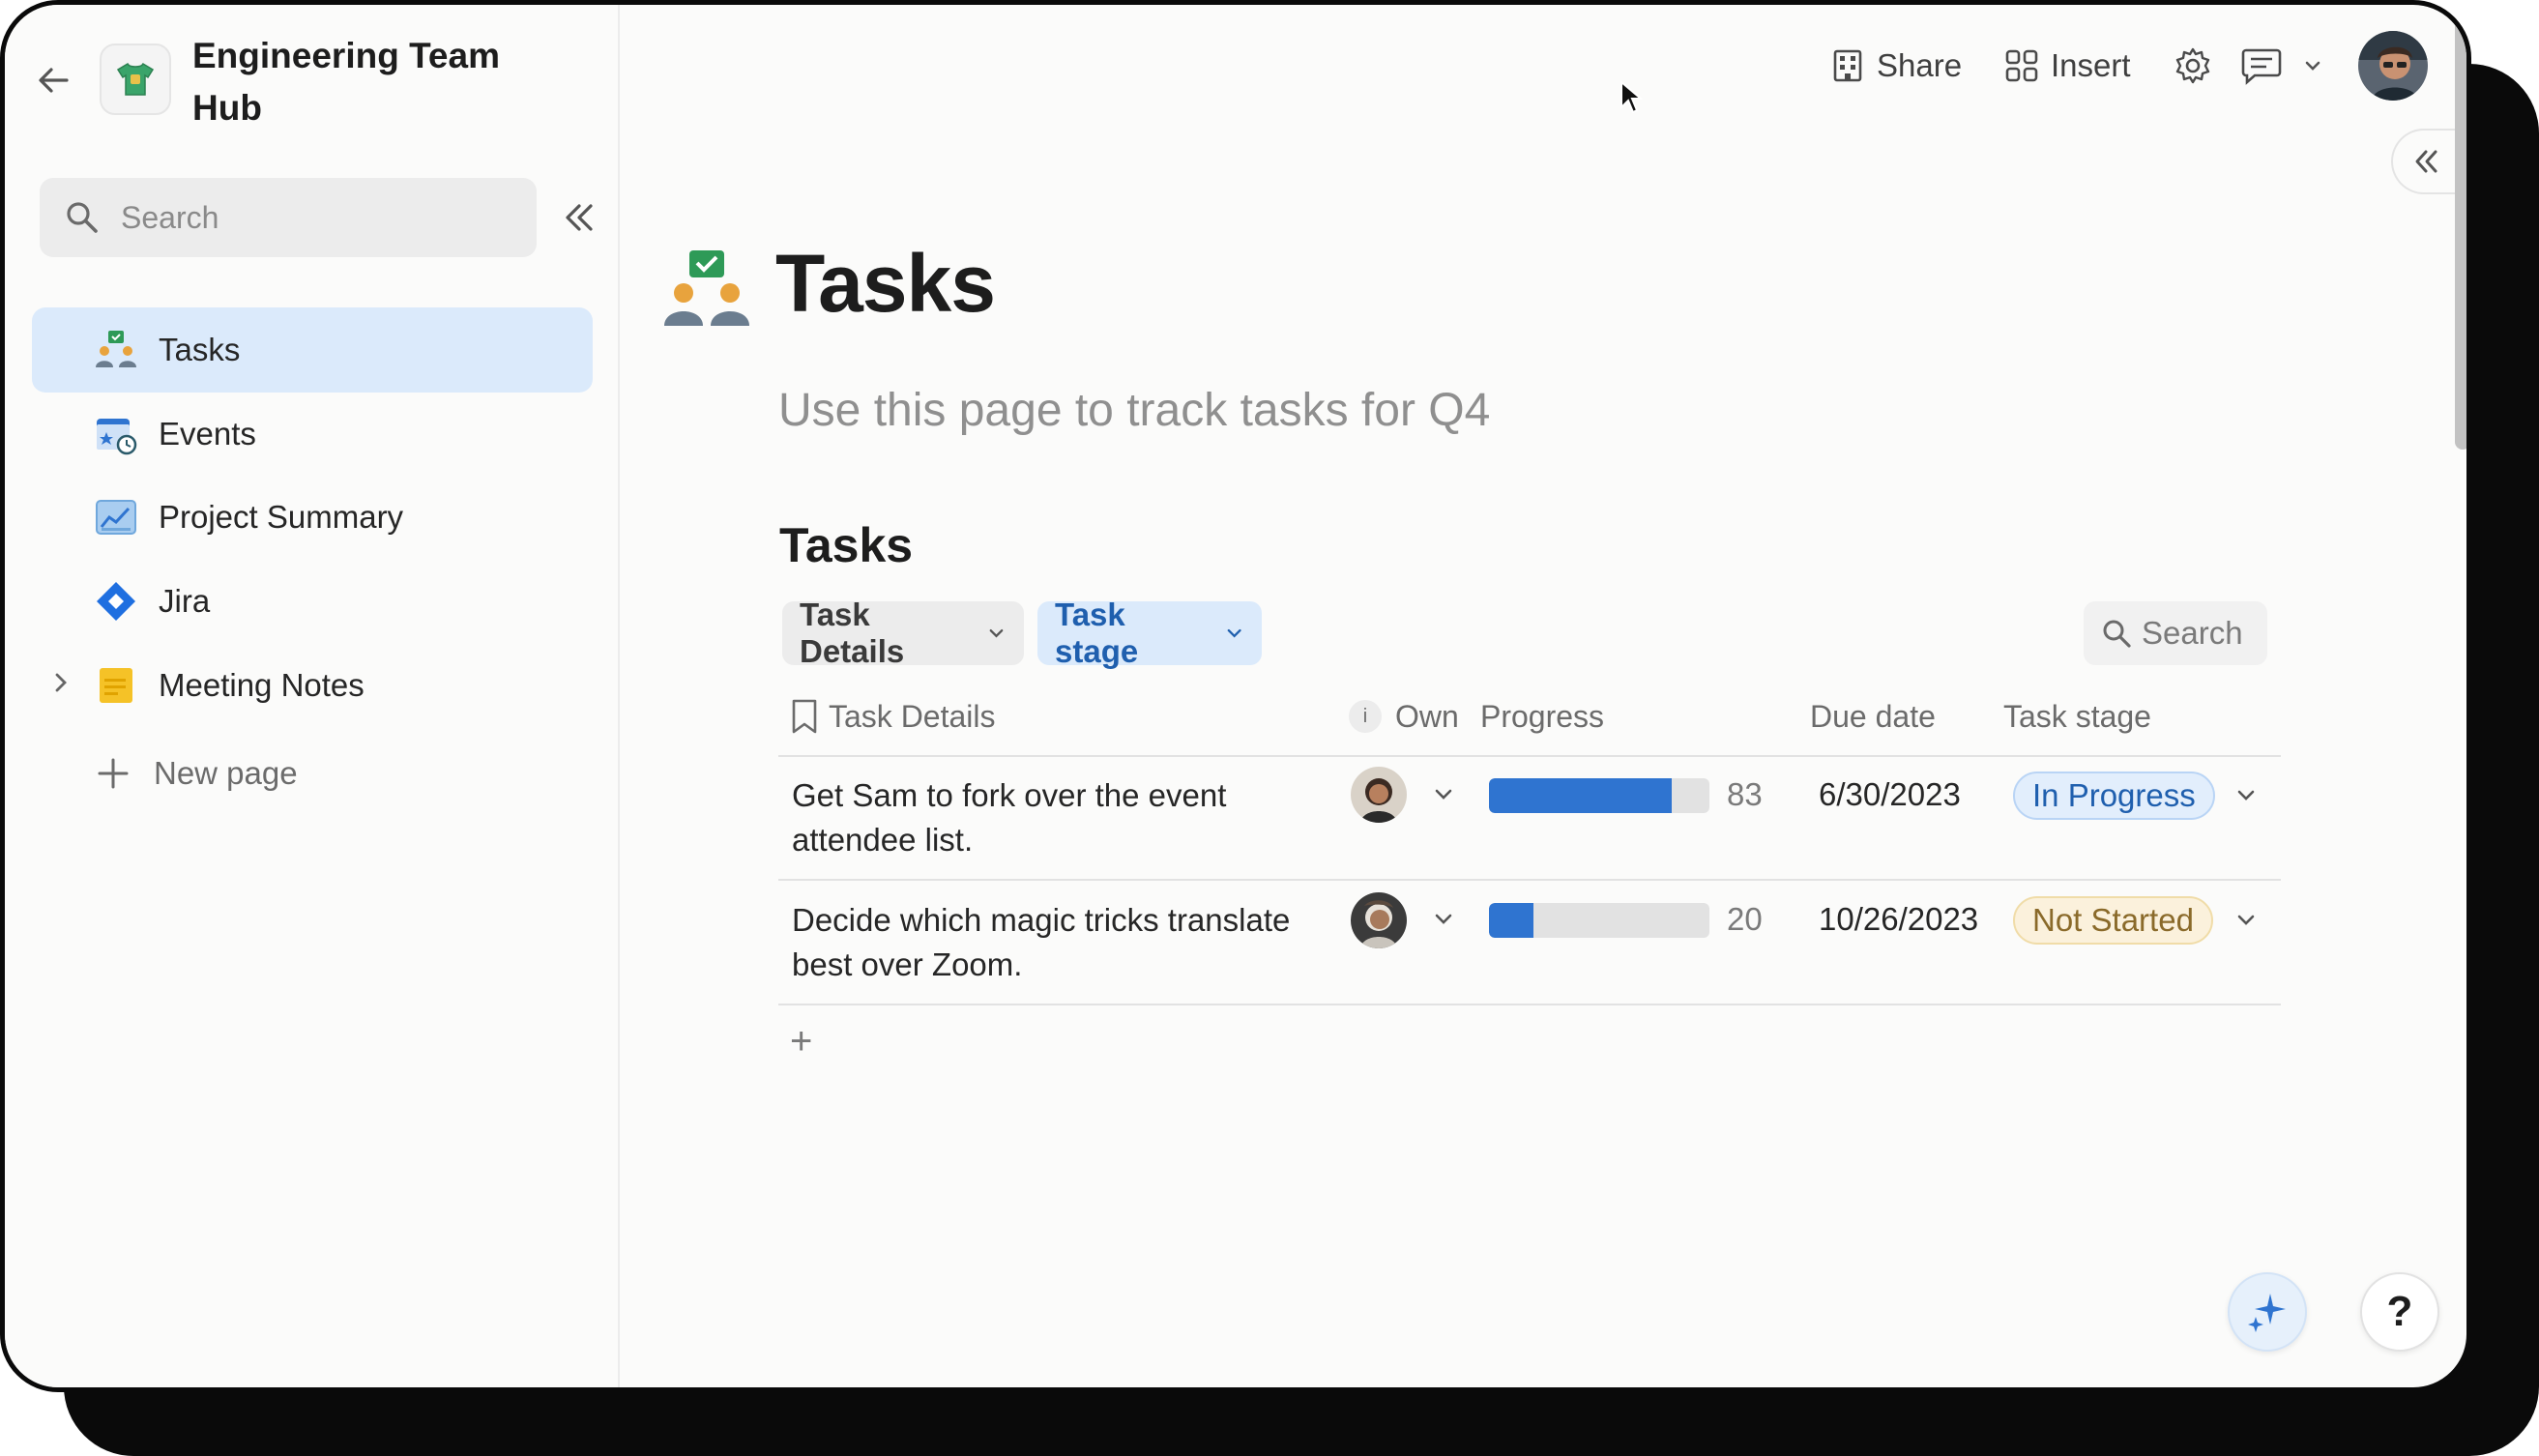 Image resolution: width=2539 pixels, height=1456 pixels. I want to click on comment-icon, so click(2262, 67).